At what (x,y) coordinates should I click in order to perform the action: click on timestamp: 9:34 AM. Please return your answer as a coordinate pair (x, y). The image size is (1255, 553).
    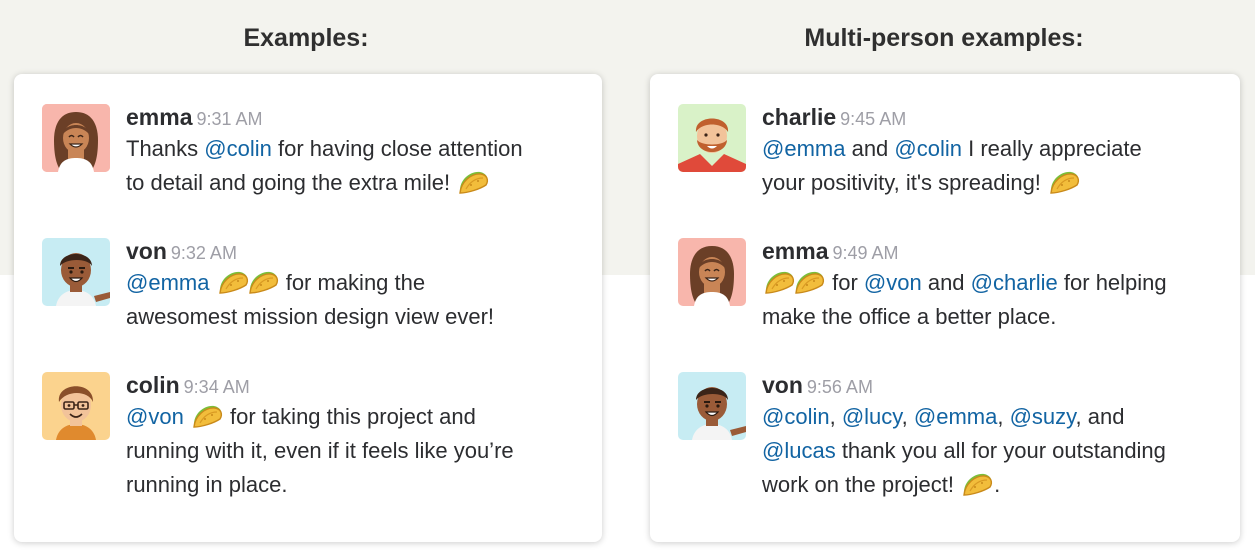
    Looking at the image, I should click on (217, 387).